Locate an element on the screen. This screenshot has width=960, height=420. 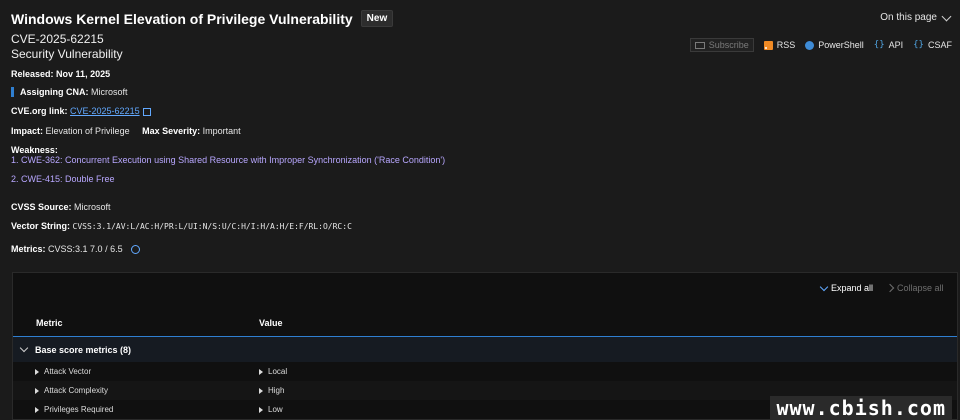
subscribe-button: Subscribe is located at coordinates (721, 45).